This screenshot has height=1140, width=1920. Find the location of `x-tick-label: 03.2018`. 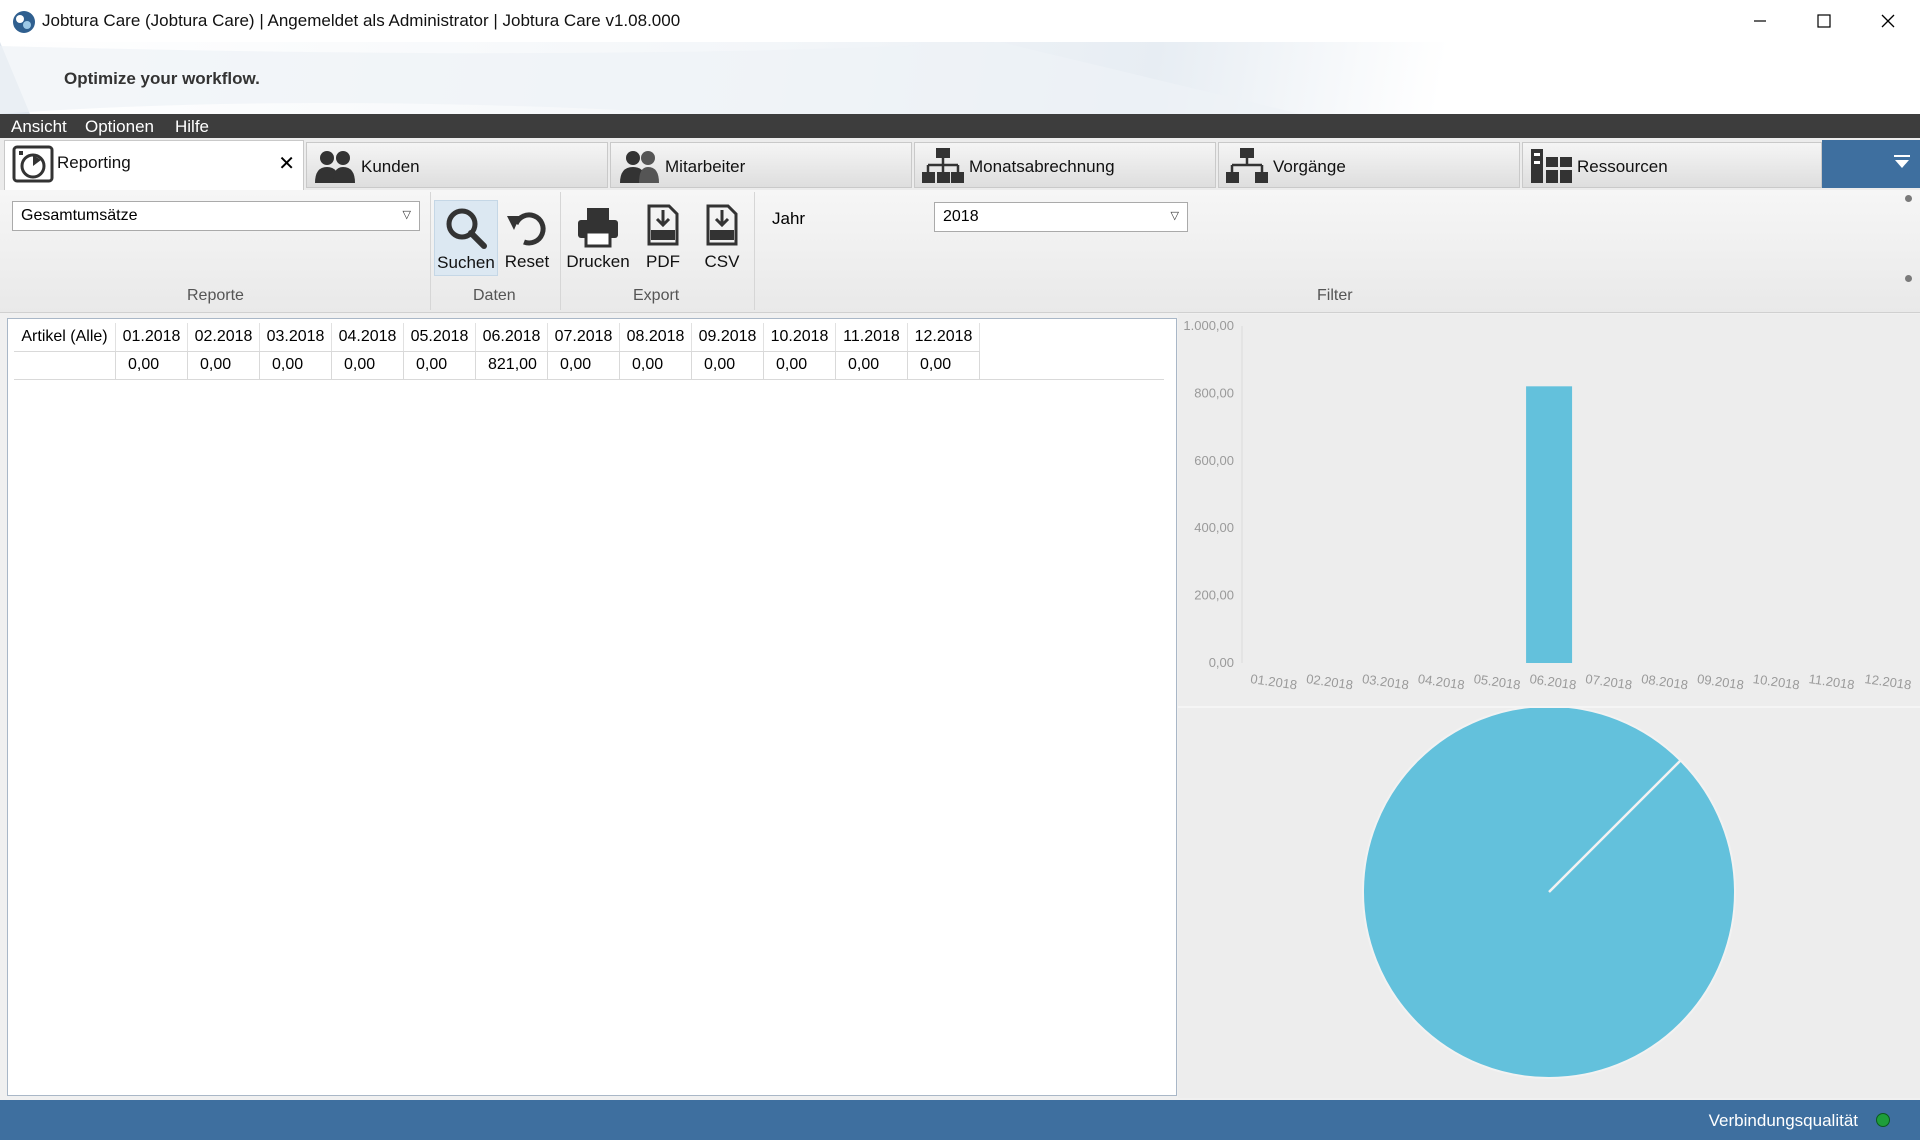

x-tick-label: 03.2018 is located at coordinates (1385, 681).